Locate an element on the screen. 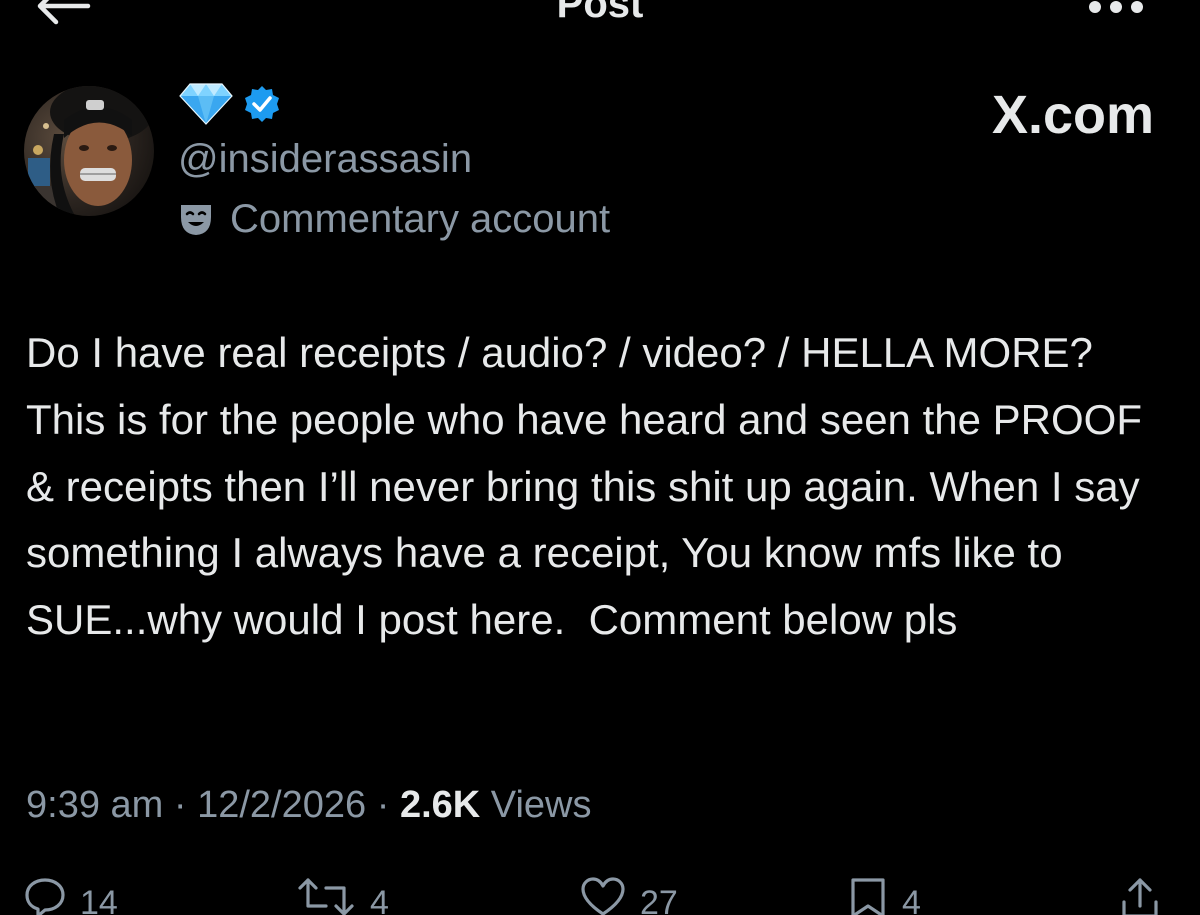  avatar is located at coordinates (89, 151).